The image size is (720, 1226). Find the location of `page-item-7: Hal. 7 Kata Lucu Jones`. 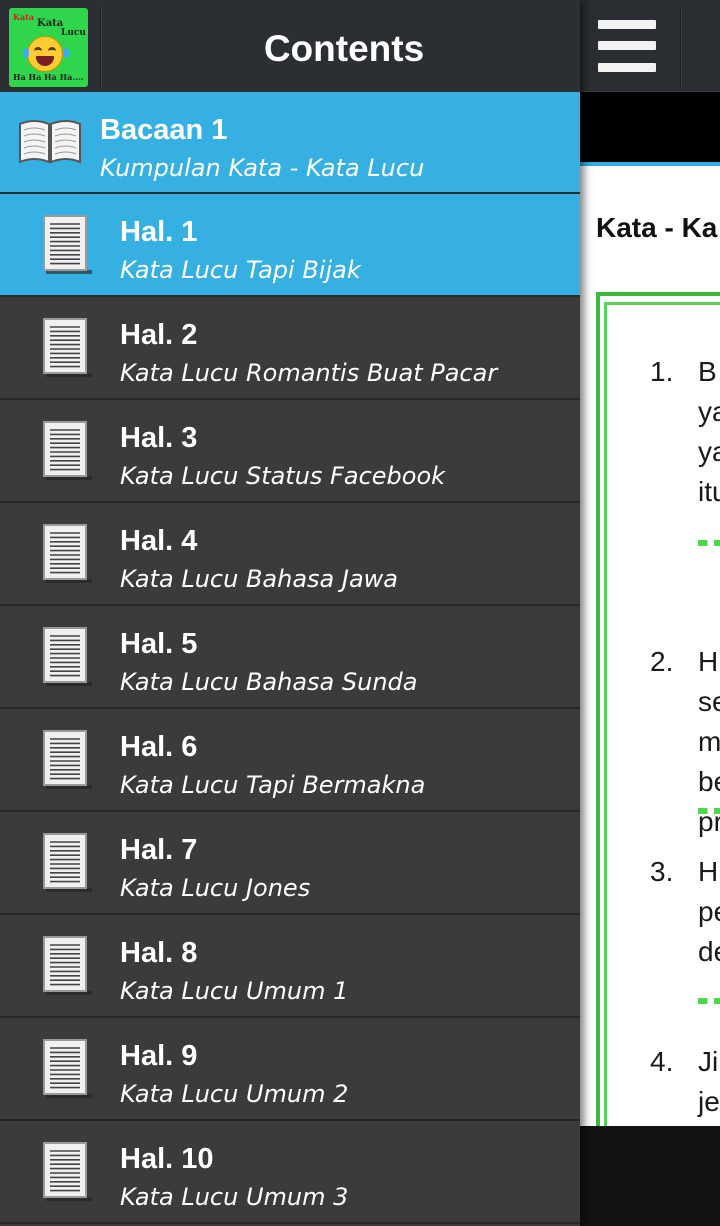

page-item-7: Hal. 7 Kata Lucu Jones is located at coordinates (290, 863).